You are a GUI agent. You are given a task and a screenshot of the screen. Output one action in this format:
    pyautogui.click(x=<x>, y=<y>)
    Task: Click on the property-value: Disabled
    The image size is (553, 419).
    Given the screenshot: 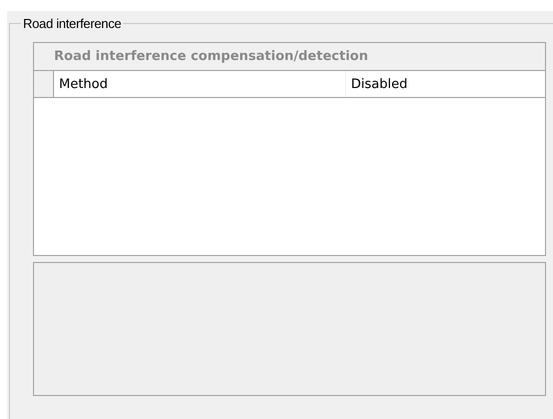 What is the action you would take?
    pyautogui.click(x=445, y=84)
    